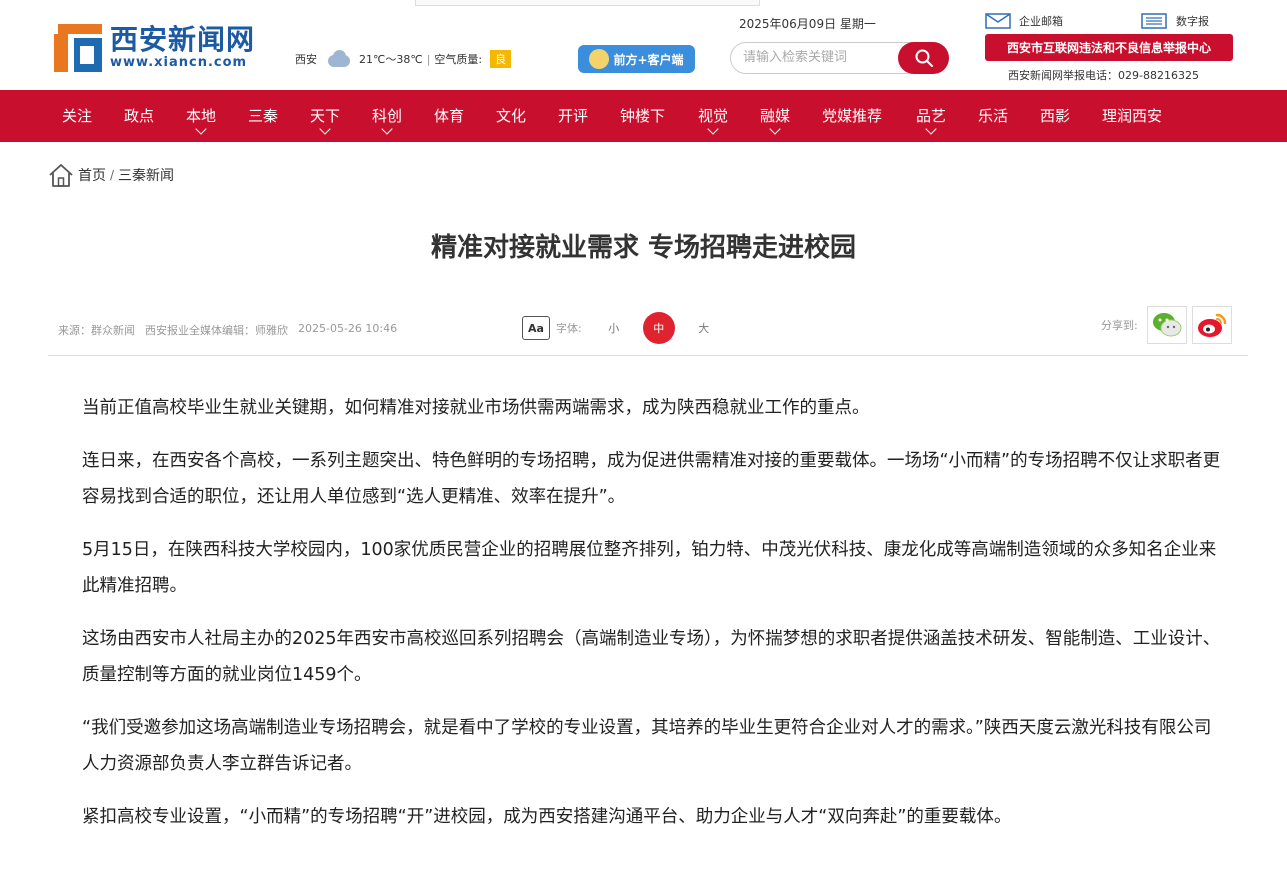 The width and height of the screenshot is (1287, 876). I want to click on font-size-small-button: 小, so click(614, 328).